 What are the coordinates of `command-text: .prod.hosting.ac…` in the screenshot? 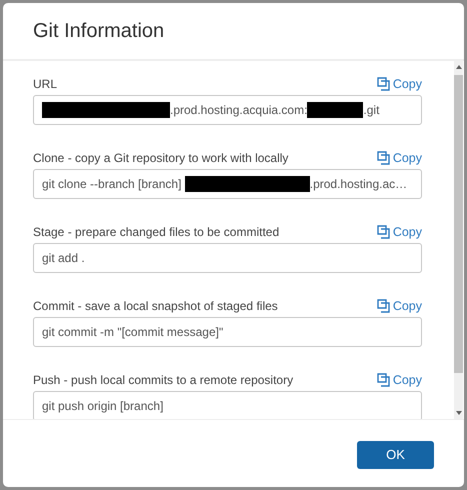 It's located at (359, 184).